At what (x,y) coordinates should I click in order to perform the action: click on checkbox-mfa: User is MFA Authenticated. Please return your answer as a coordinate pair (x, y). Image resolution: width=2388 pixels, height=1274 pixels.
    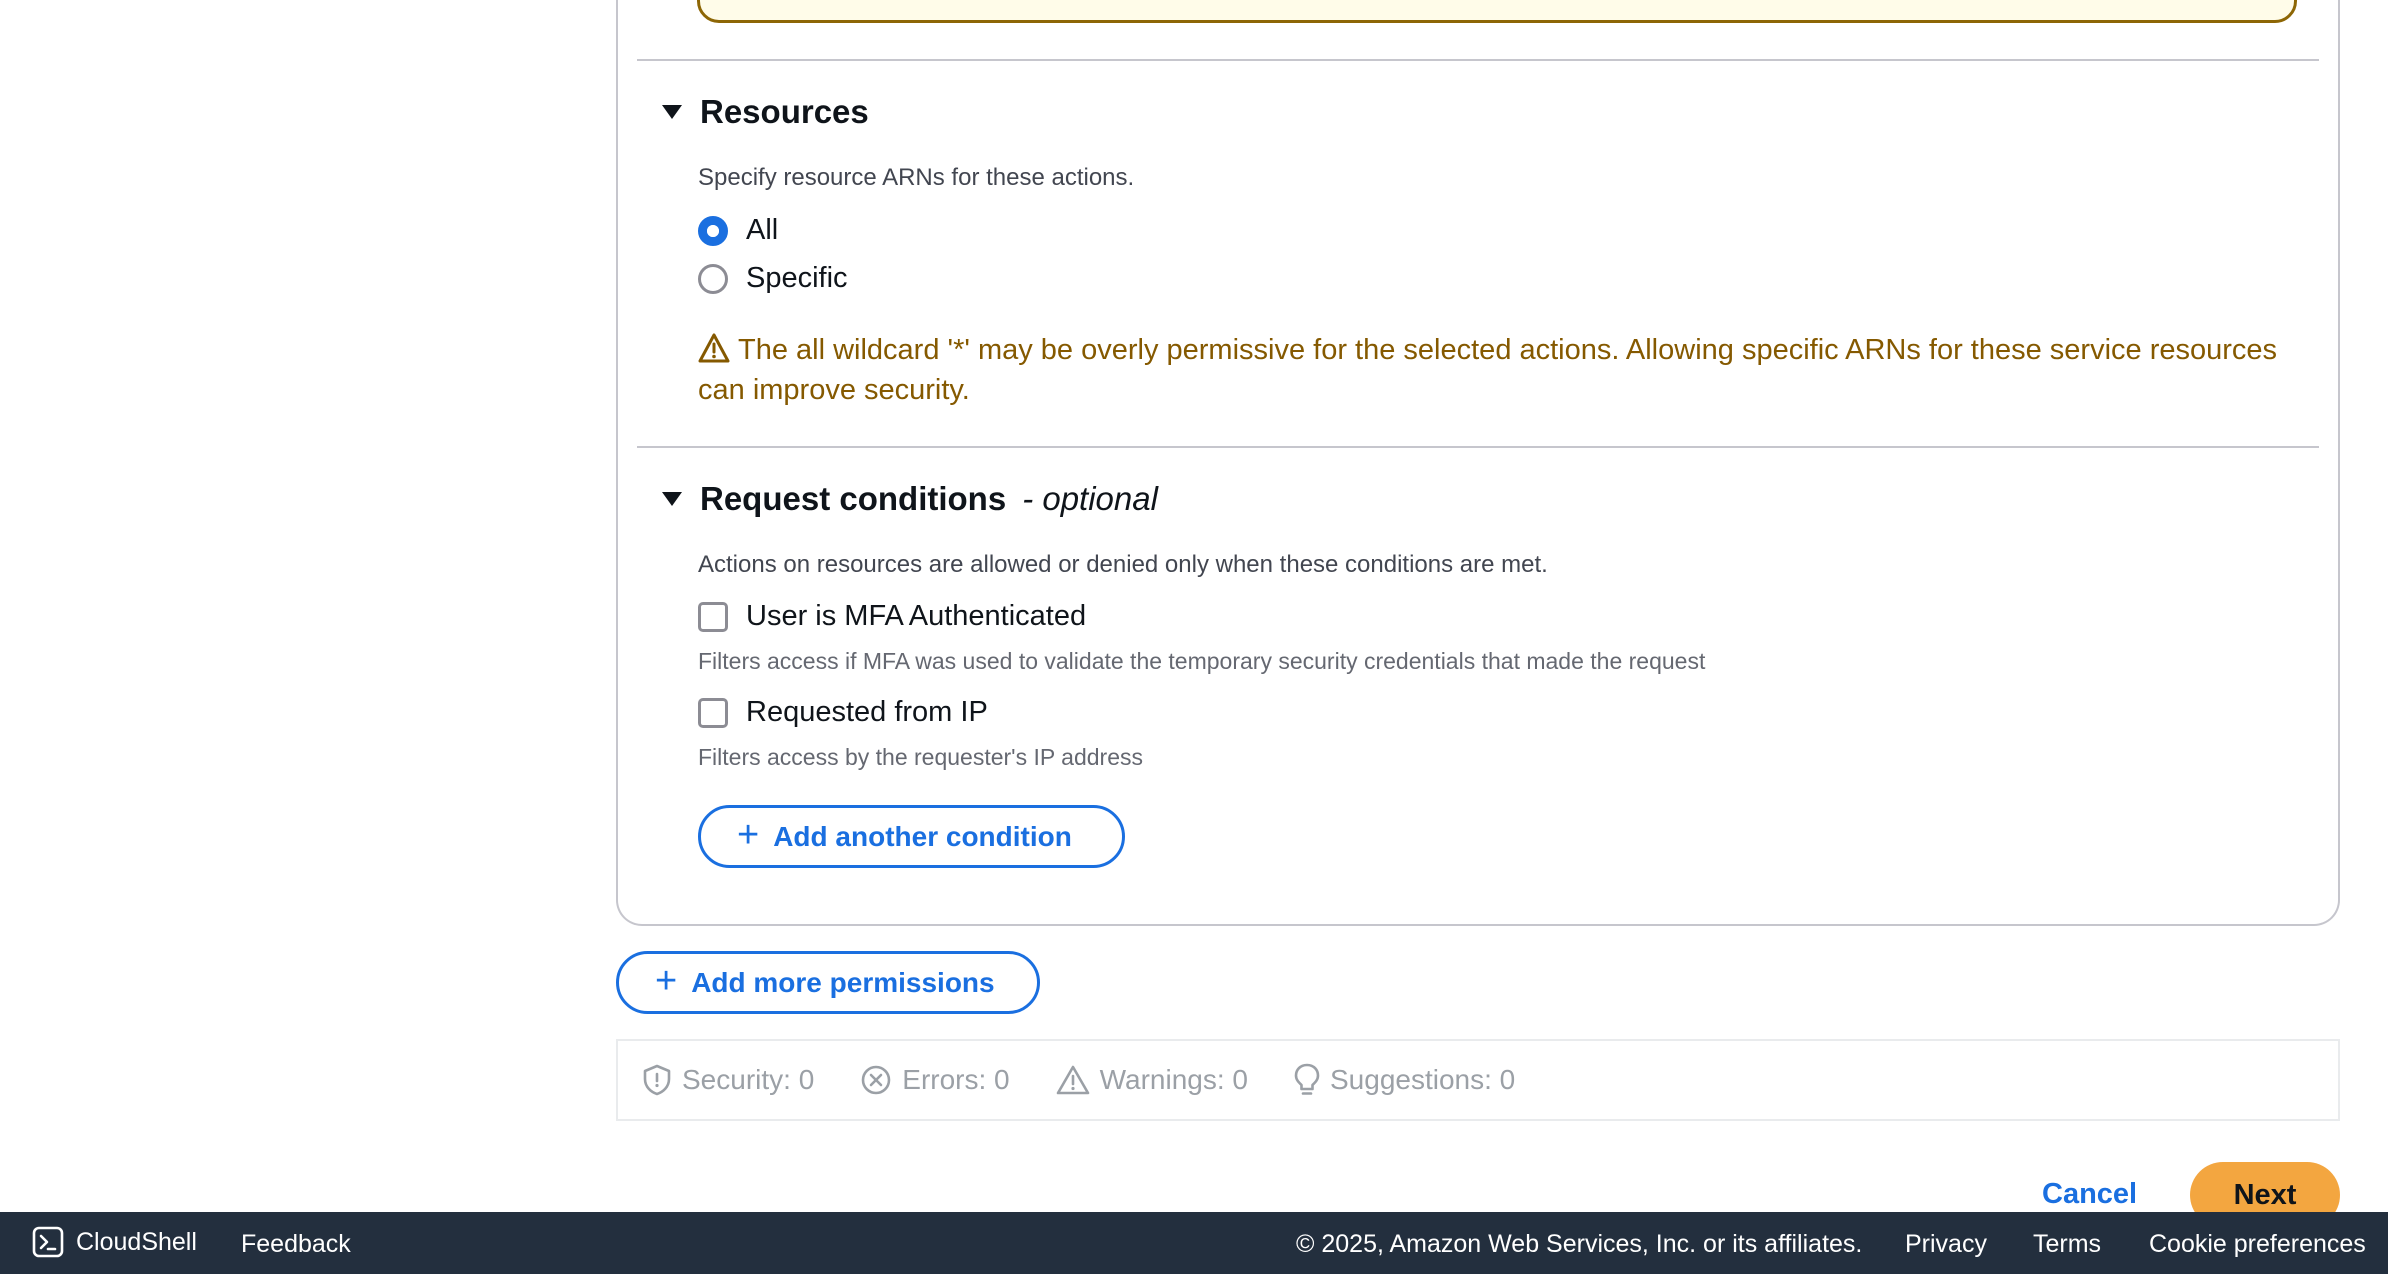
    Looking at the image, I should click on (892, 616).